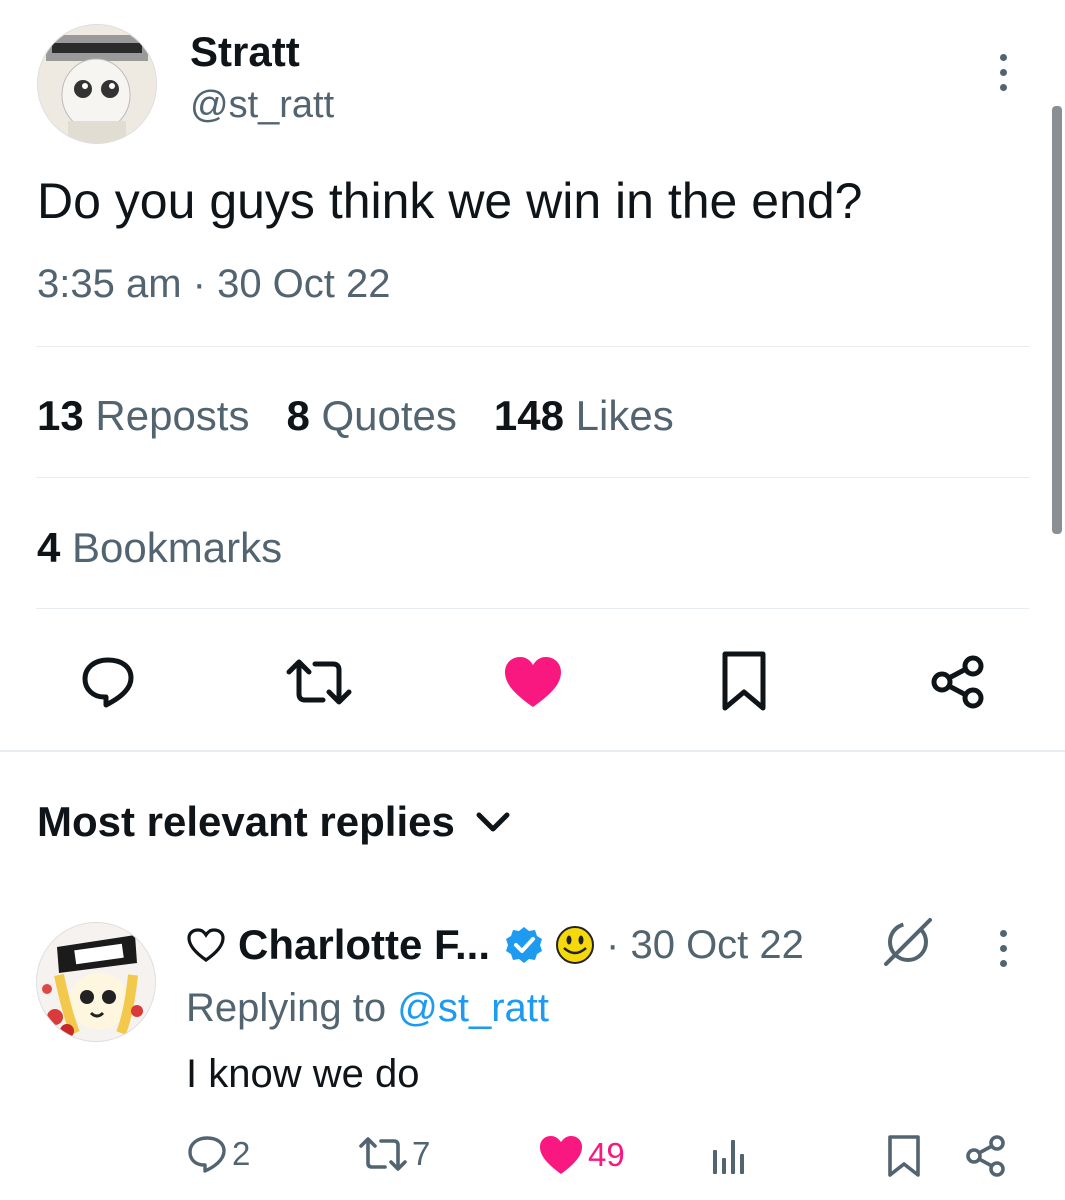  I want to click on tweet-text: Do you guys think we win in the end?, so click(450, 201).